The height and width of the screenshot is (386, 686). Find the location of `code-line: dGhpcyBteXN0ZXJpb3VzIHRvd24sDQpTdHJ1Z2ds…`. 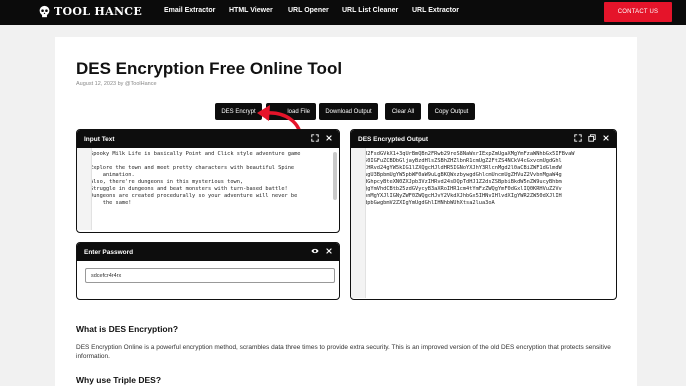

code-line: dGhpcyBteXN0ZXJpb3VzIHRvd24sDQpTdHJ1Z2ds… is located at coordinates (463, 182).